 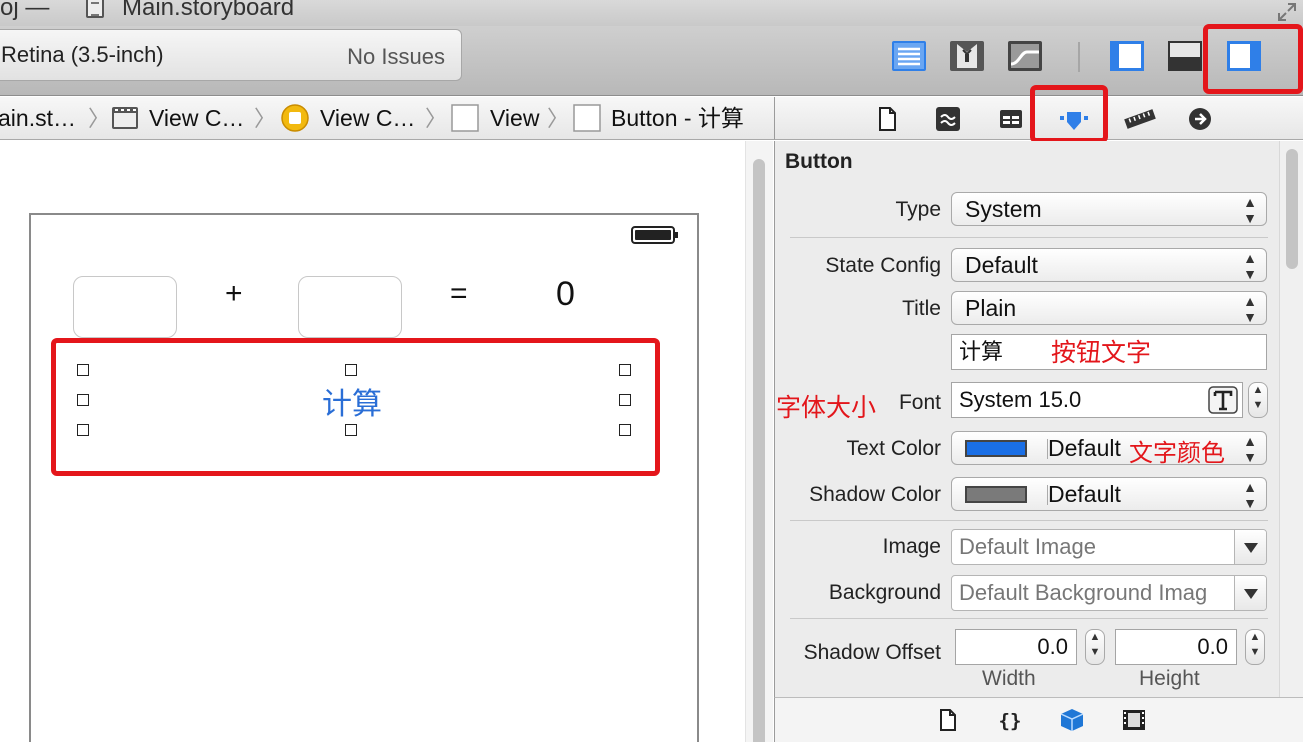 What do you see at coordinates (83, 400) in the screenshot?
I see `resize-handle-left` at bounding box center [83, 400].